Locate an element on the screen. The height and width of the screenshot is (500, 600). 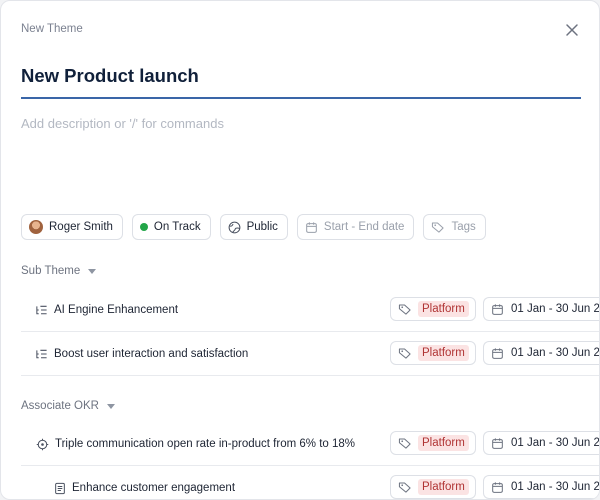
associate-okr-heading: Associate OKR is located at coordinates (60, 406).